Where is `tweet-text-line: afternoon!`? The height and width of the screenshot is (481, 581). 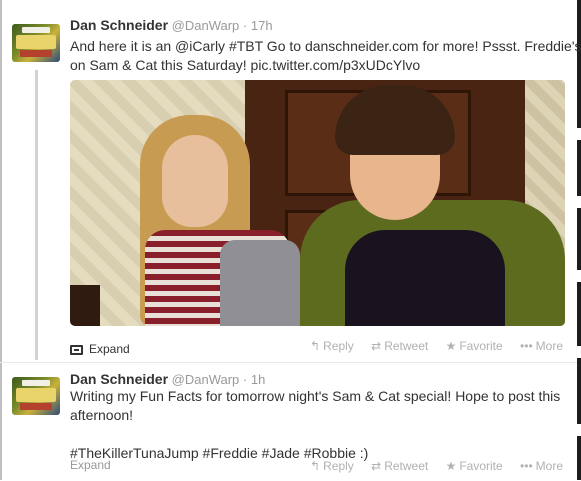 tweet-text-line: afternoon! is located at coordinates (102, 415).